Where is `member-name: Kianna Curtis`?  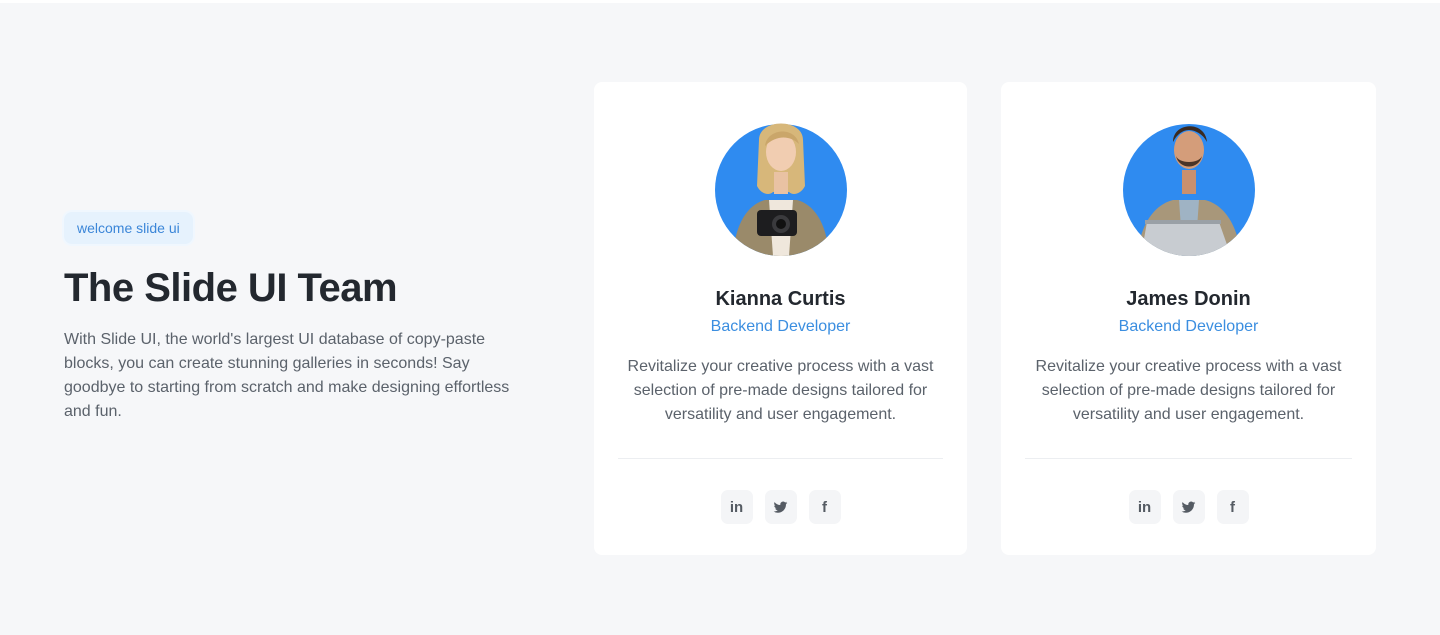
member-name: Kianna Curtis is located at coordinates (780, 299).